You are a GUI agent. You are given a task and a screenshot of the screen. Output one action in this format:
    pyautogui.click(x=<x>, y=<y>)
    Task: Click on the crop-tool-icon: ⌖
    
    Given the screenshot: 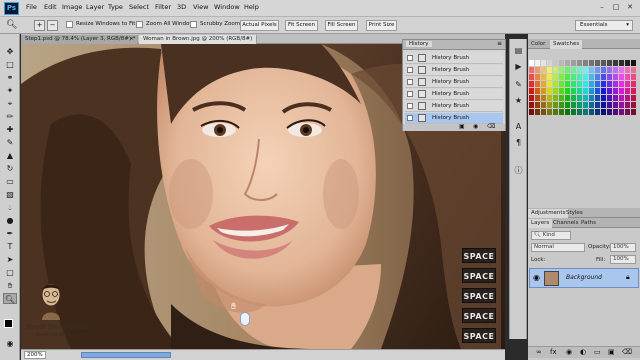 What is the action you would take?
    pyautogui.click(x=10, y=103)
    